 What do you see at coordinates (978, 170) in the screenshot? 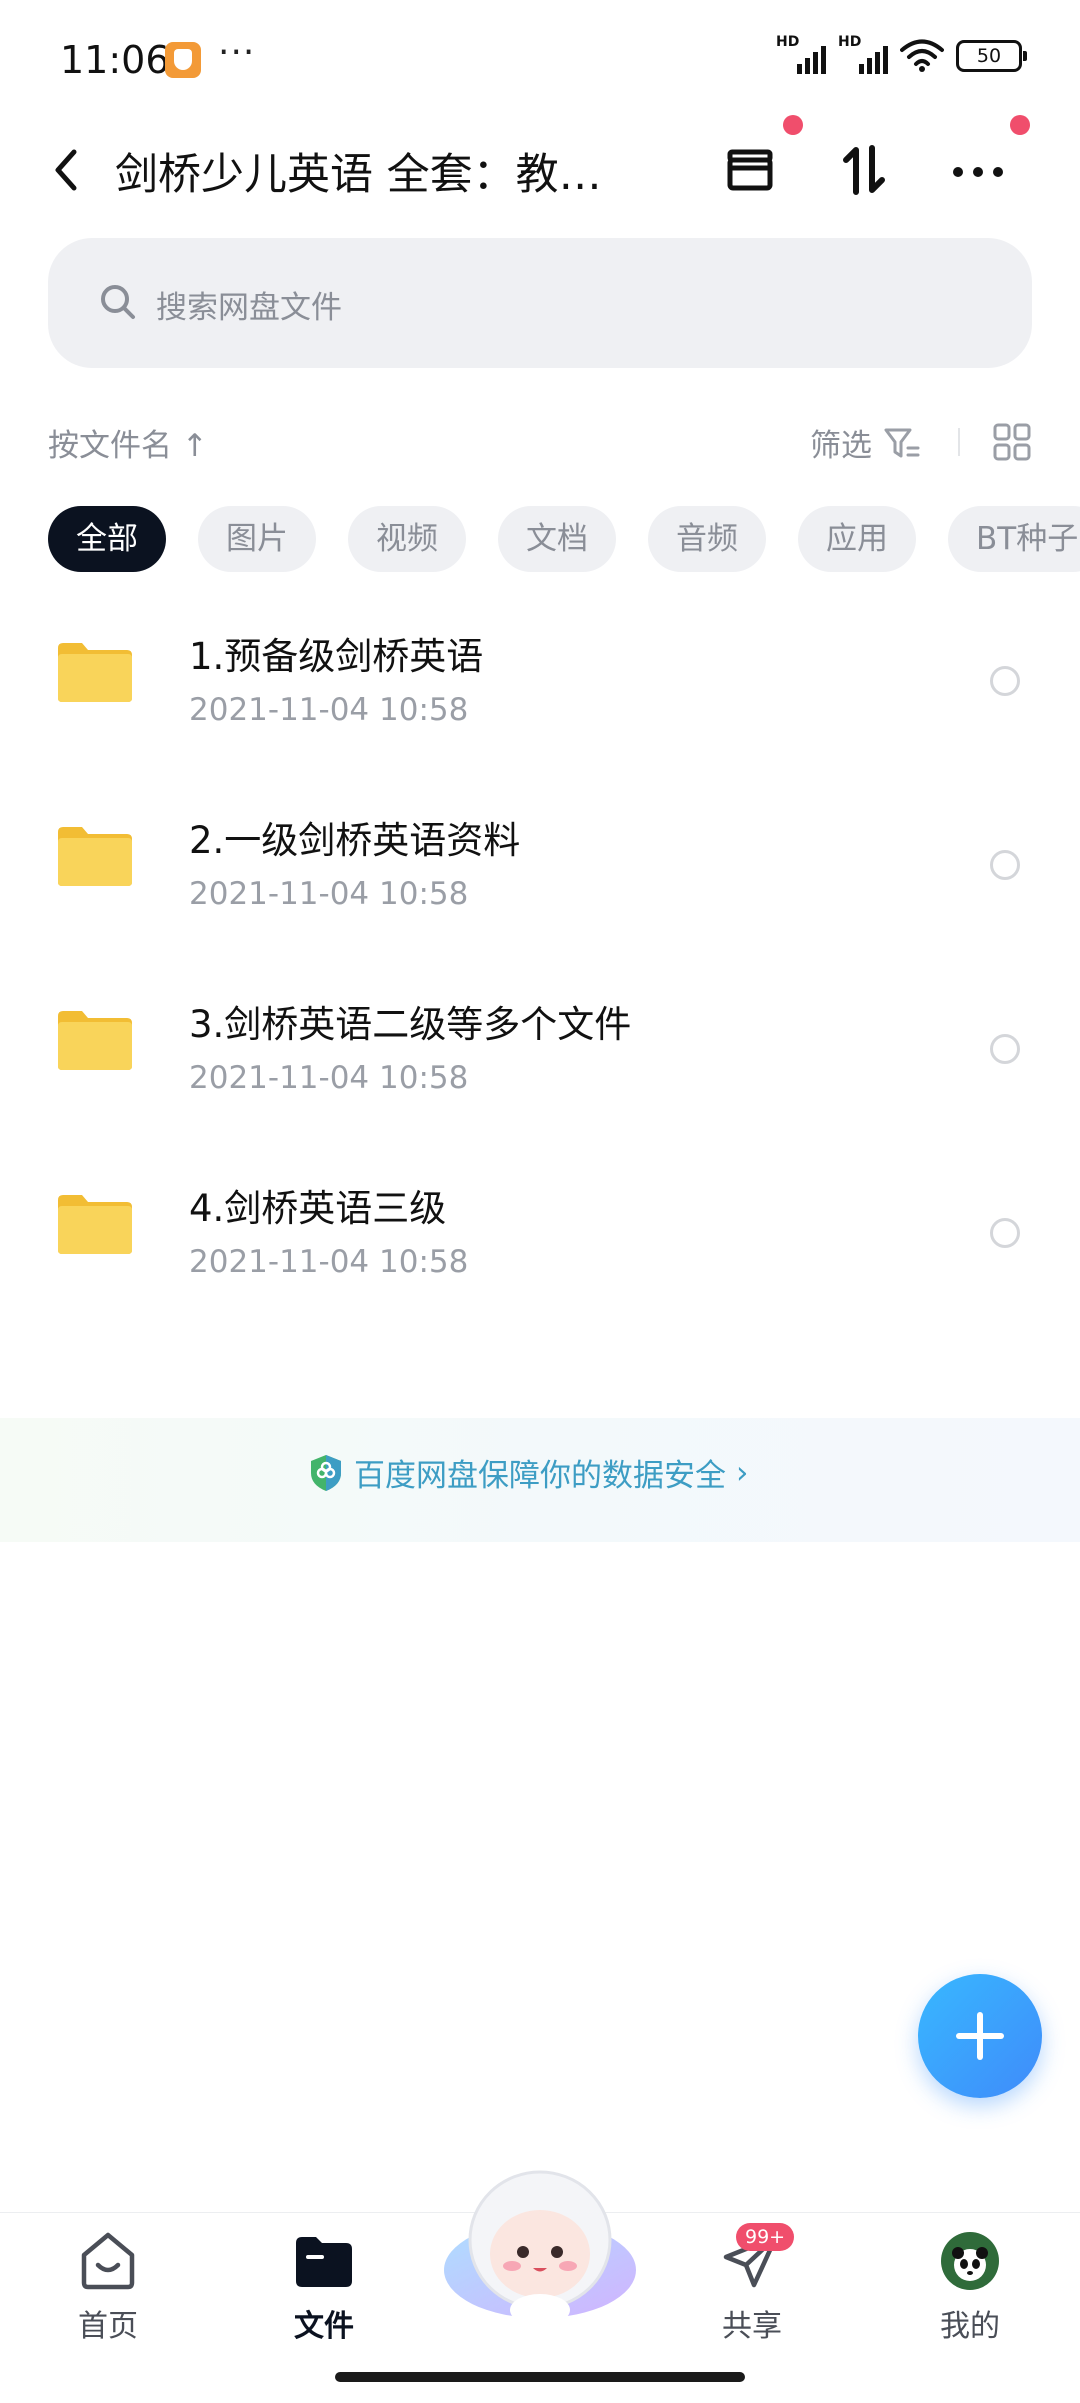
I see `more-icon` at bounding box center [978, 170].